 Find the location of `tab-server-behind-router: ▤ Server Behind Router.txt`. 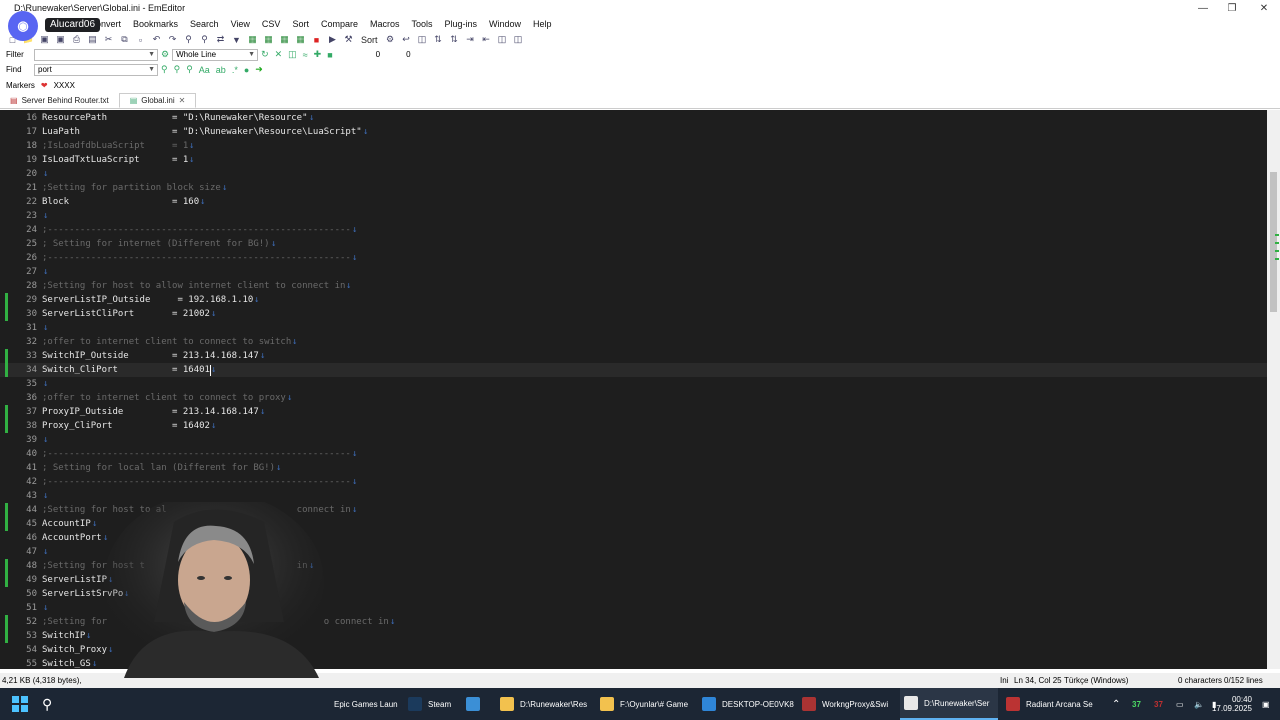

tab-server-behind-router: ▤ Server Behind Router.txt is located at coordinates (59, 100).